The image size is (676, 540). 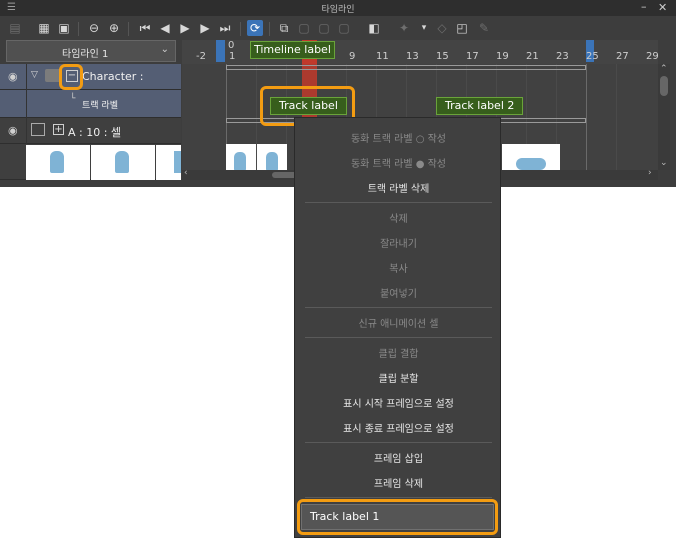 What do you see at coordinates (225, 28) in the screenshot?
I see `last-frame-icon: ⏭` at bounding box center [225, 28].